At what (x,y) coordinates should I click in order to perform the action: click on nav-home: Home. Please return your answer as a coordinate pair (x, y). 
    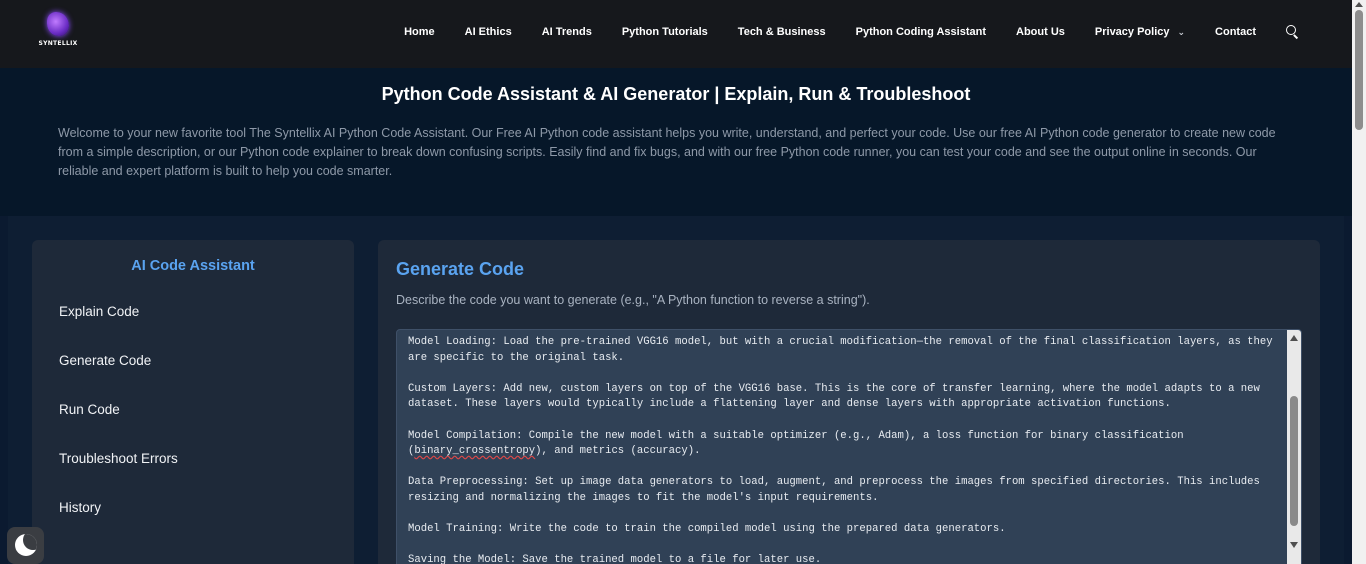
    Looking at the image, I should click on (419, 32).